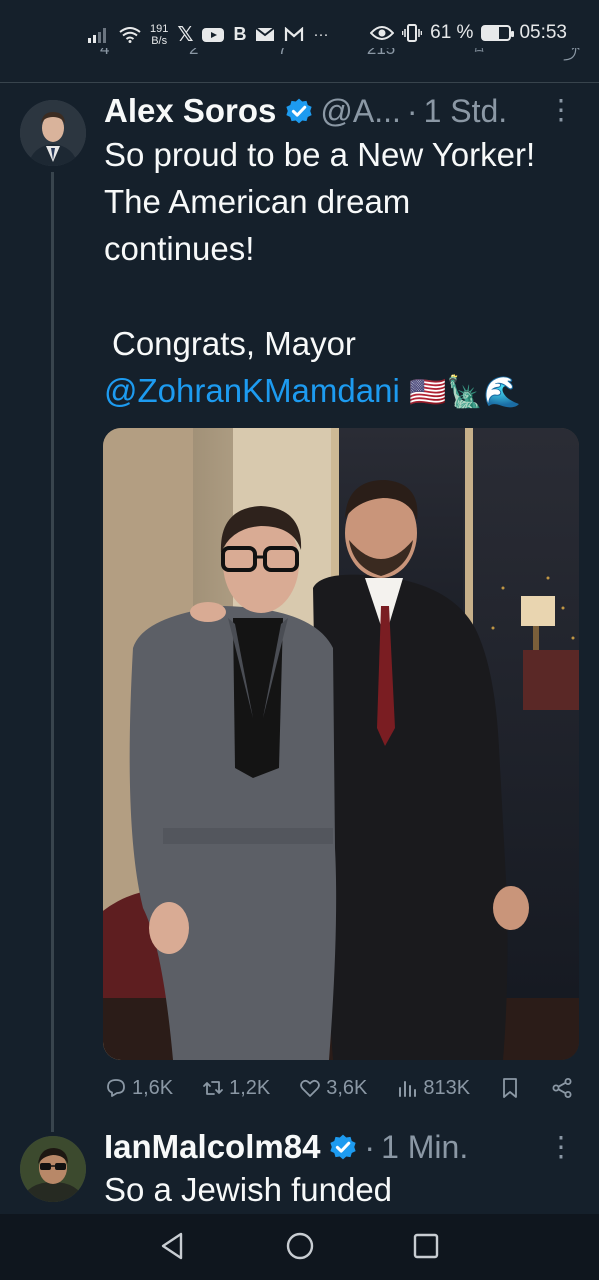 The width and height of the screenshot is (599, 1280). What do you see at coordinates (381, 54) in the screenshot?
I see `prev-views-count: 215` at bounding box center [381, 54].